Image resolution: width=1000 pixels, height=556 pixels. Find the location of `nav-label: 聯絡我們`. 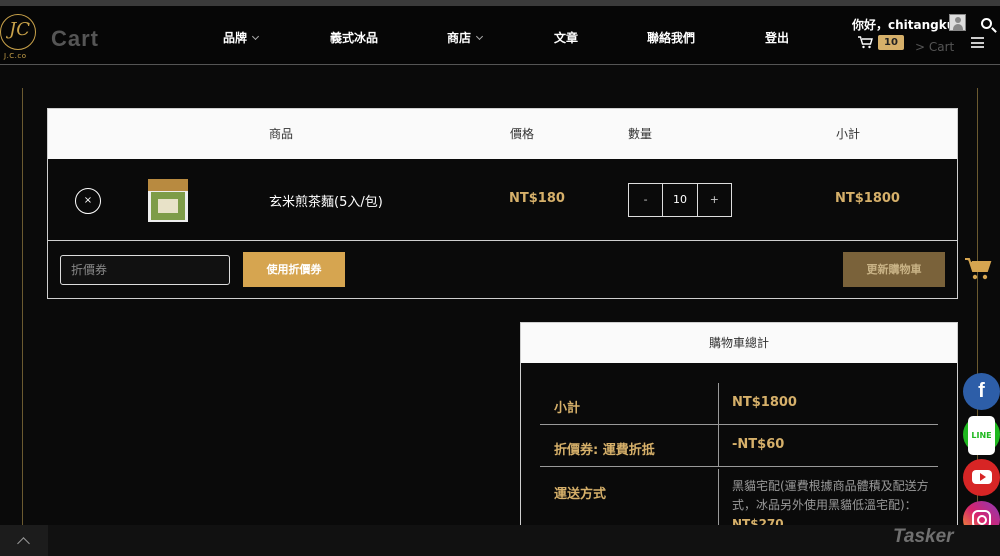

nav-label: 聯絡我們 is located at coordinates (671, 38).